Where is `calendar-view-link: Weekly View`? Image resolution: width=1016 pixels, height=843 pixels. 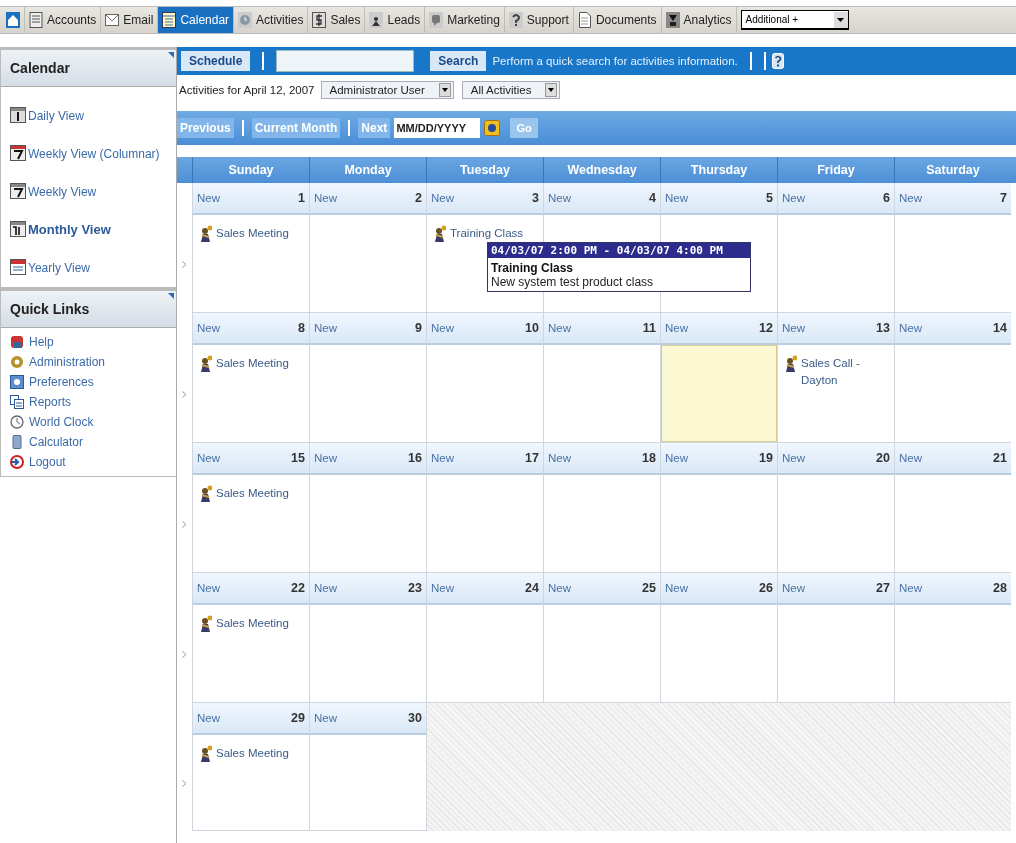
calendar-view-link: Weekly View is located at coordinates (88, 186).